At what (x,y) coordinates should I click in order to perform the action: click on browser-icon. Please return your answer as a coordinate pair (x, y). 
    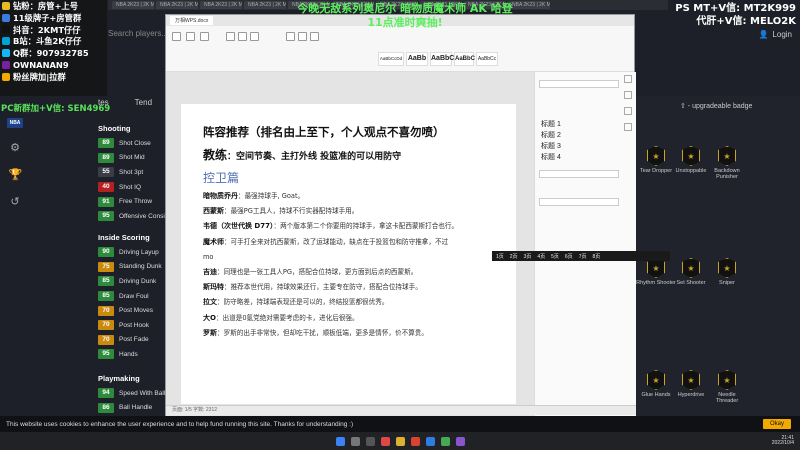
    Looking at the image, I should click on (385, 441).